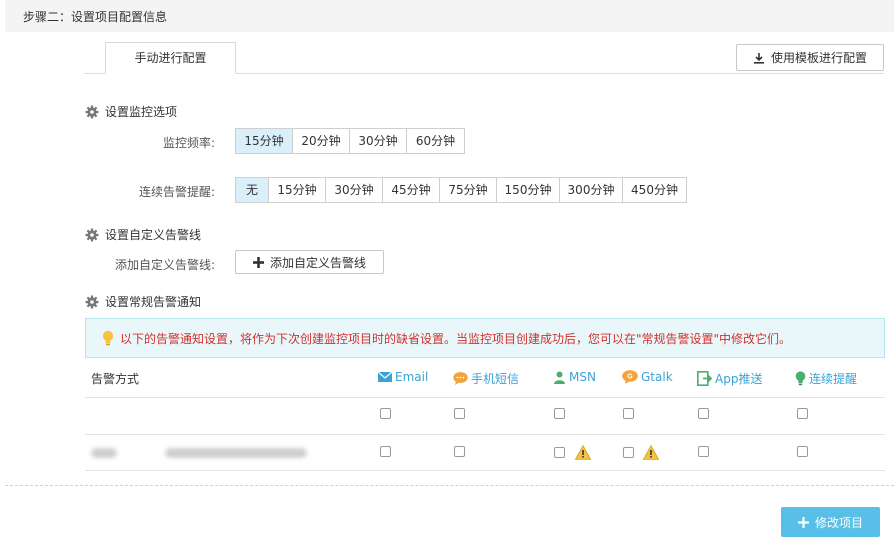  I want to click on column-gtalk-label: Gtalk, so click(657, 377).